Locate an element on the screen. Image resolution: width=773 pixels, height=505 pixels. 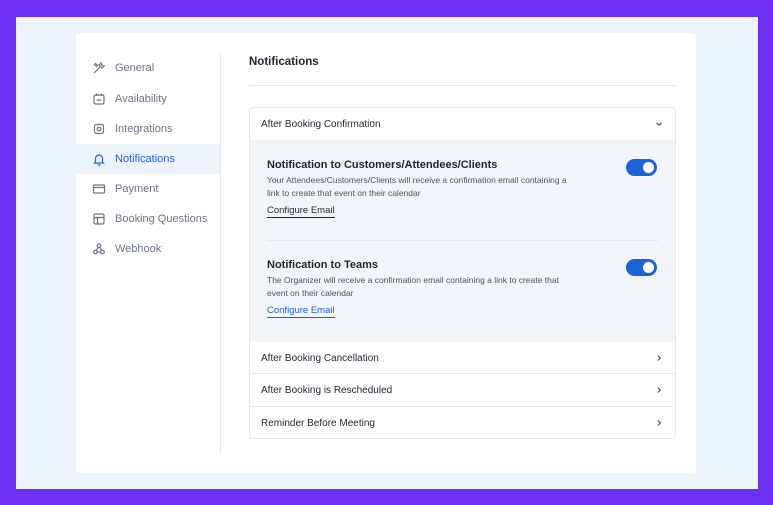
section-after-booking-confirmation: After Booking Confirmation is located at coordinates (462, 124).